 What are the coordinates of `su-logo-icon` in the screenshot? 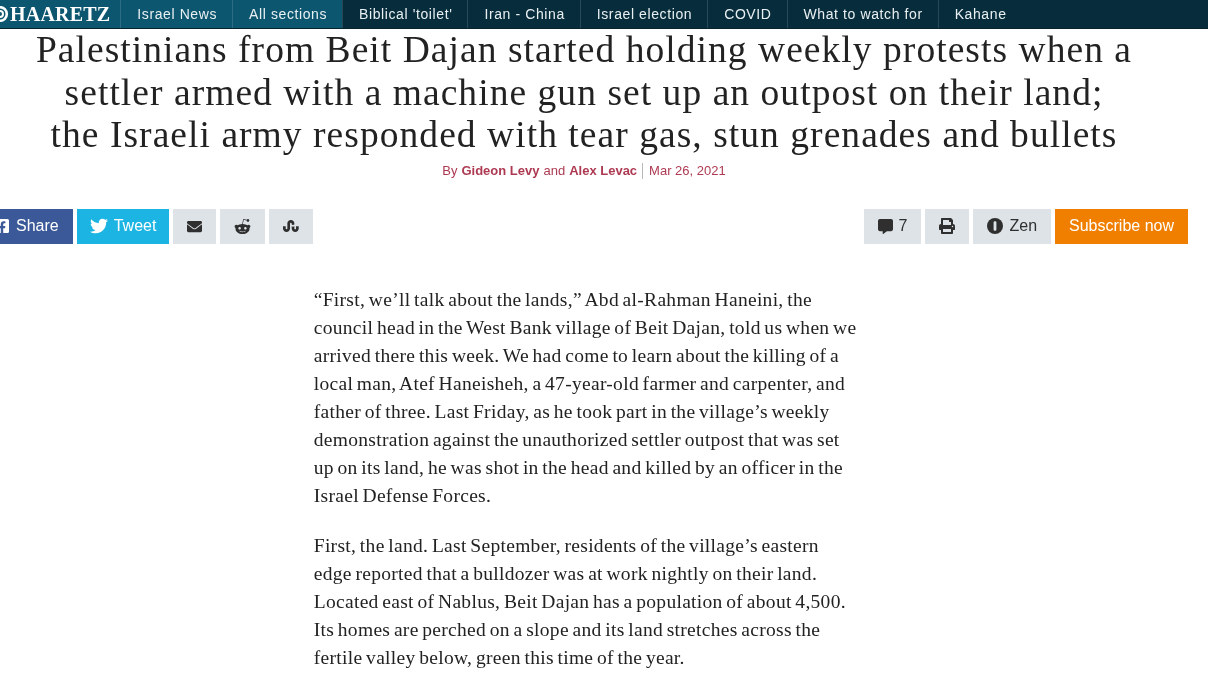 It's located at (291, 226).